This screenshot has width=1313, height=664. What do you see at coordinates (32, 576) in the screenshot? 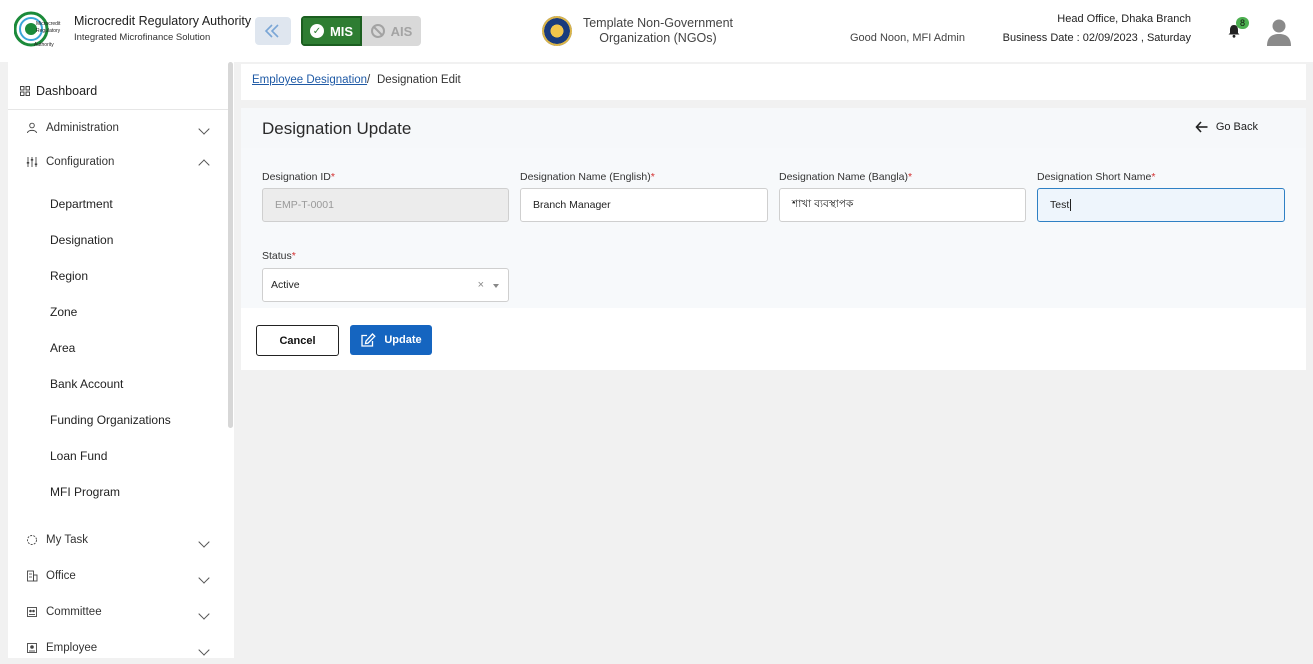
I see `office-icon` at bounding box center [32, 576].